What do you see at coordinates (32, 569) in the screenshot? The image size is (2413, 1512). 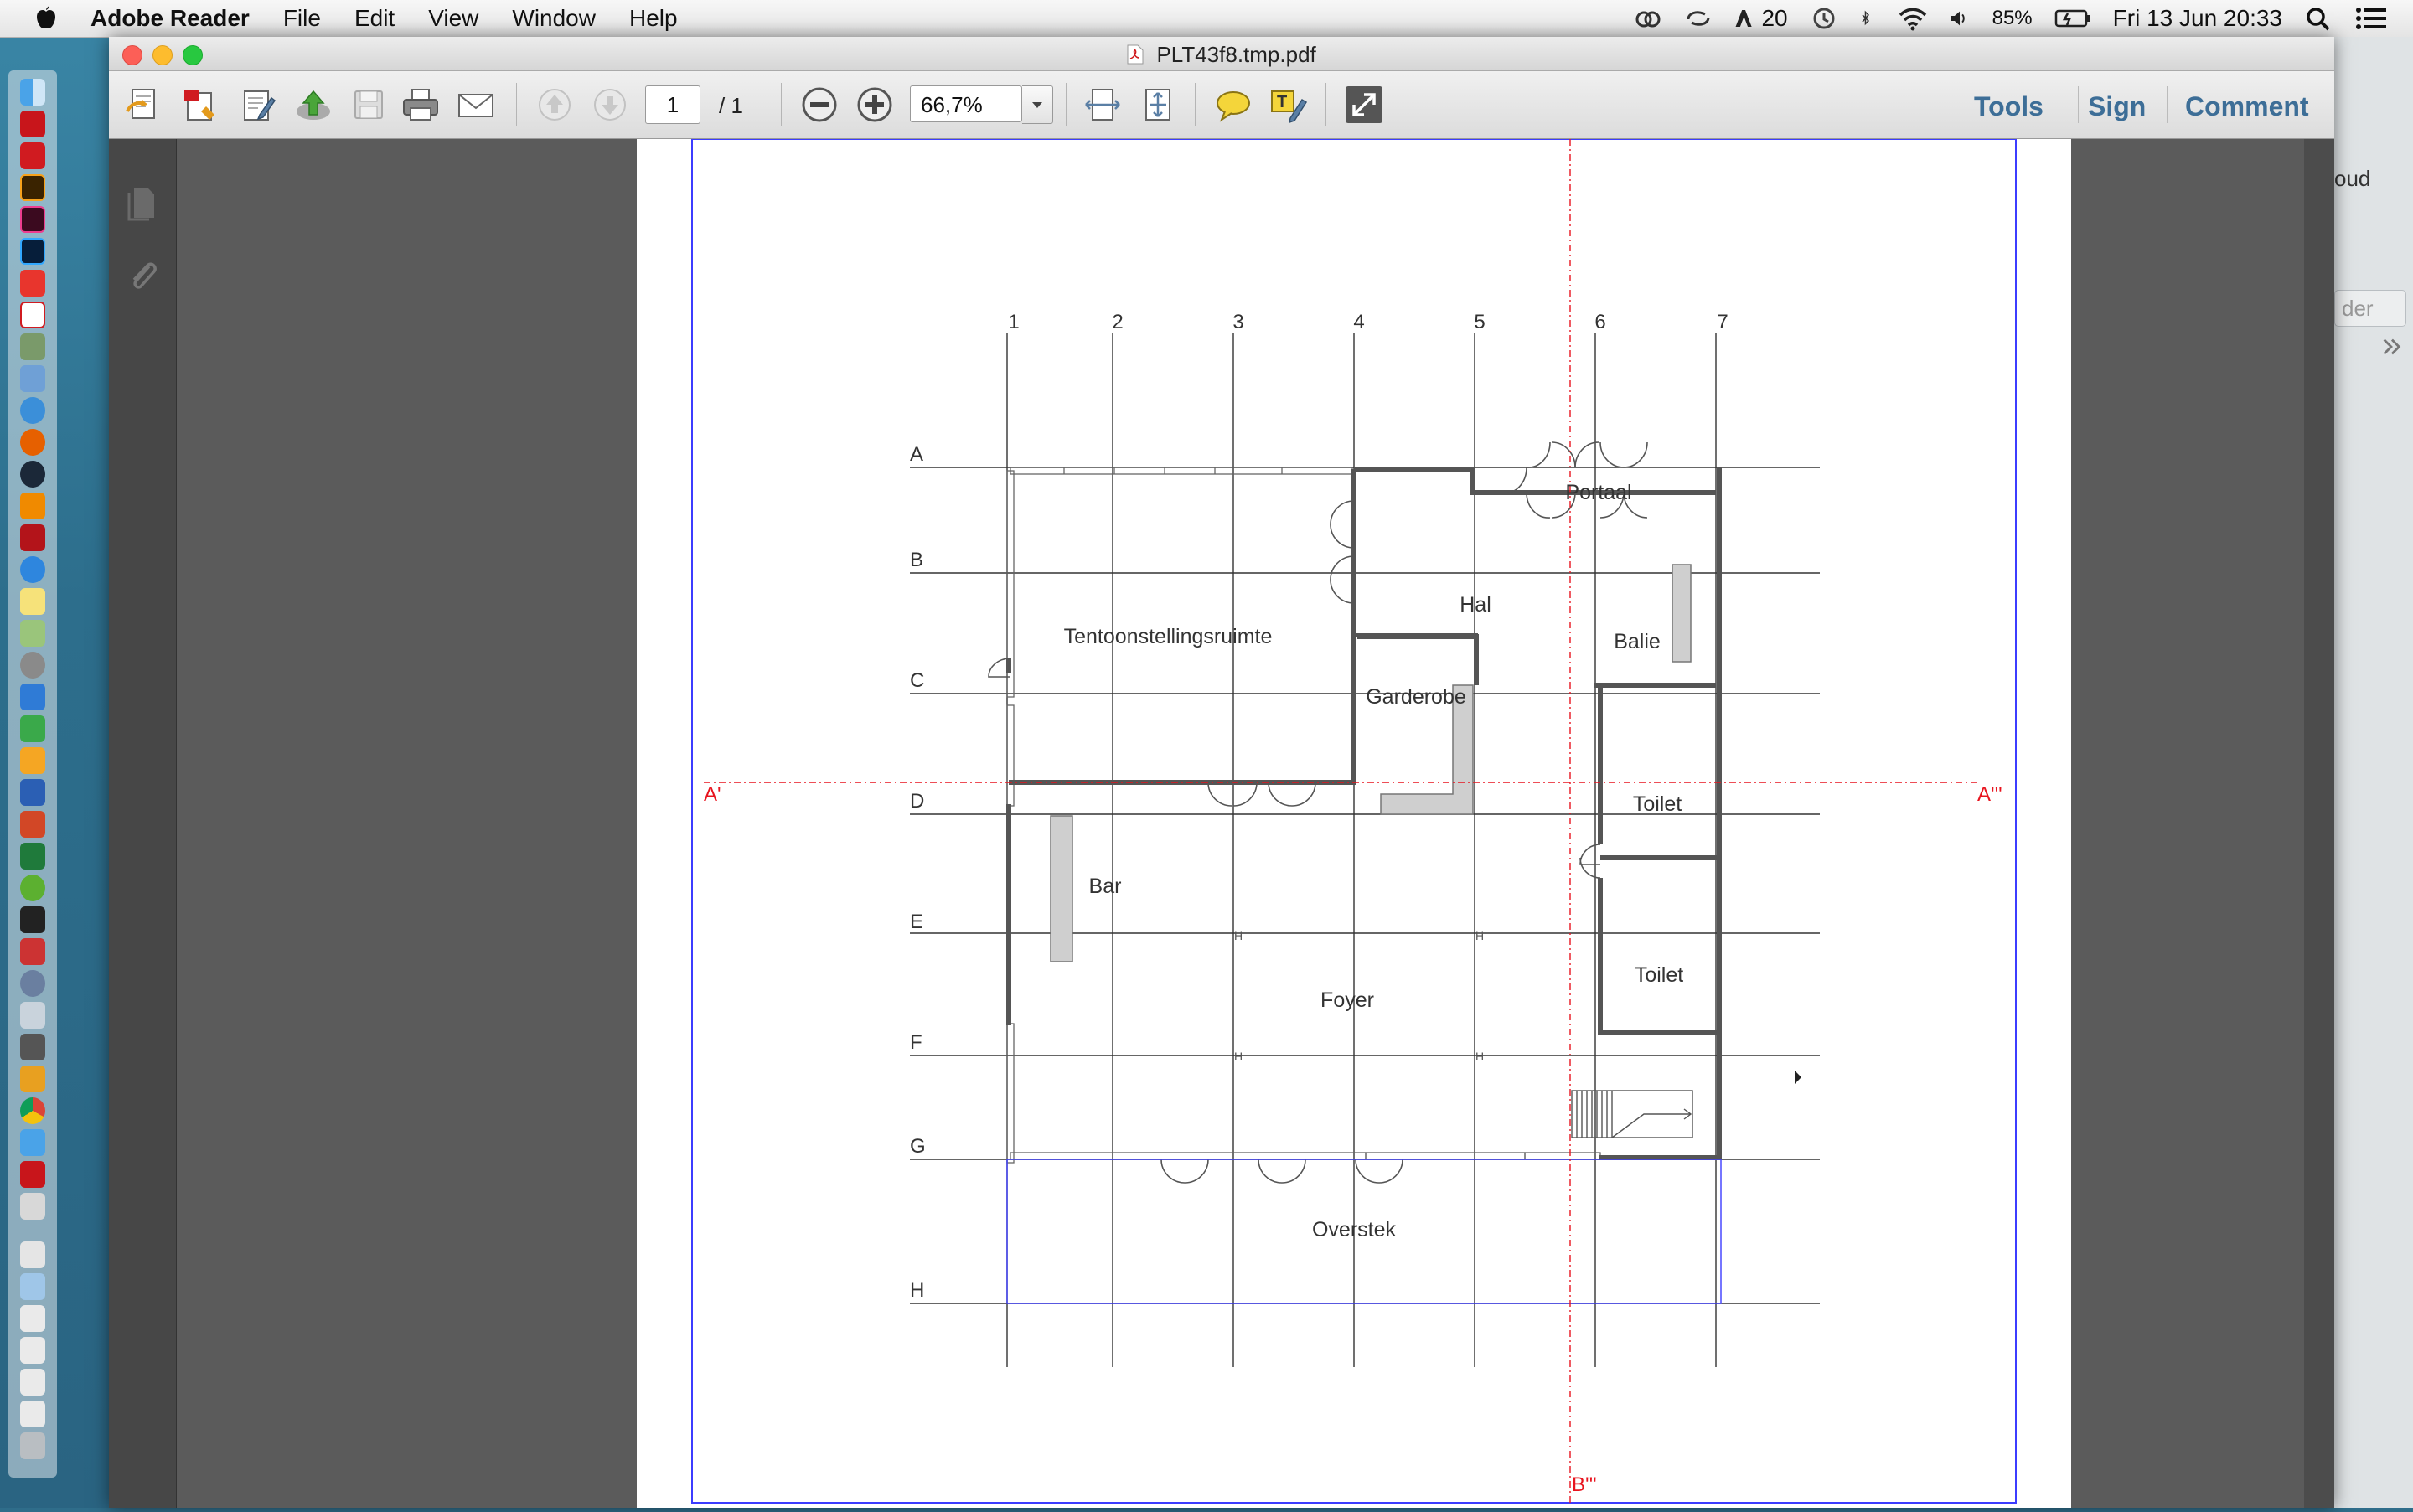 I see `itunes-icon` at bounding box center [32, 569].